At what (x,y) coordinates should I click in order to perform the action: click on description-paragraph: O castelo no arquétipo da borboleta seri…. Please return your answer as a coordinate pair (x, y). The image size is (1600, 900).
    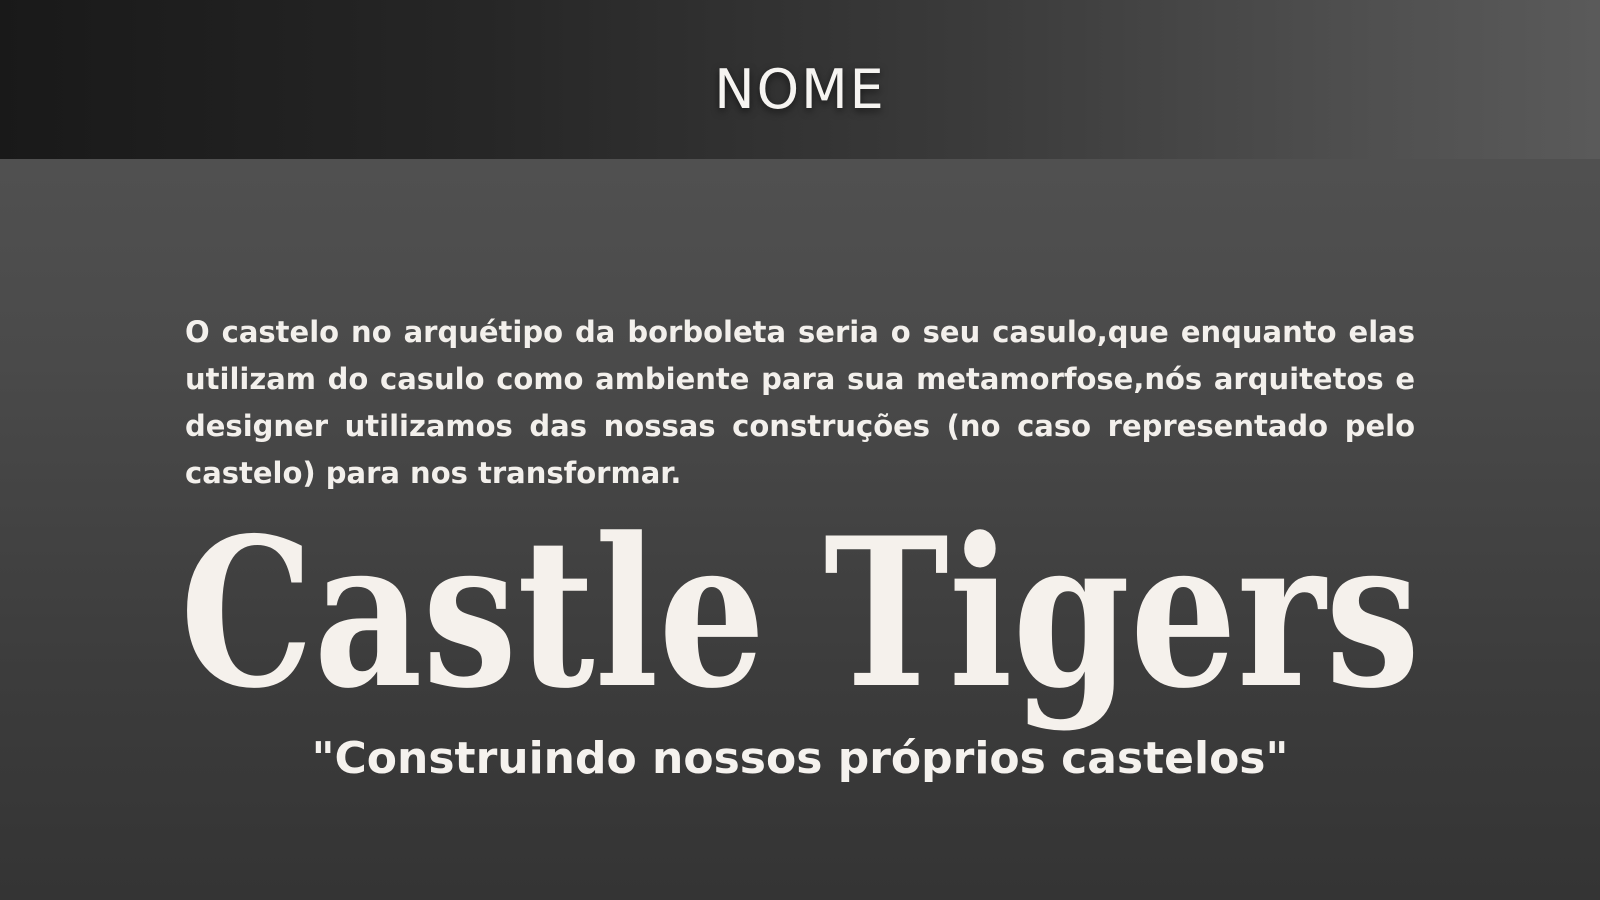
    Looking at the image, I should click on (800, 402).